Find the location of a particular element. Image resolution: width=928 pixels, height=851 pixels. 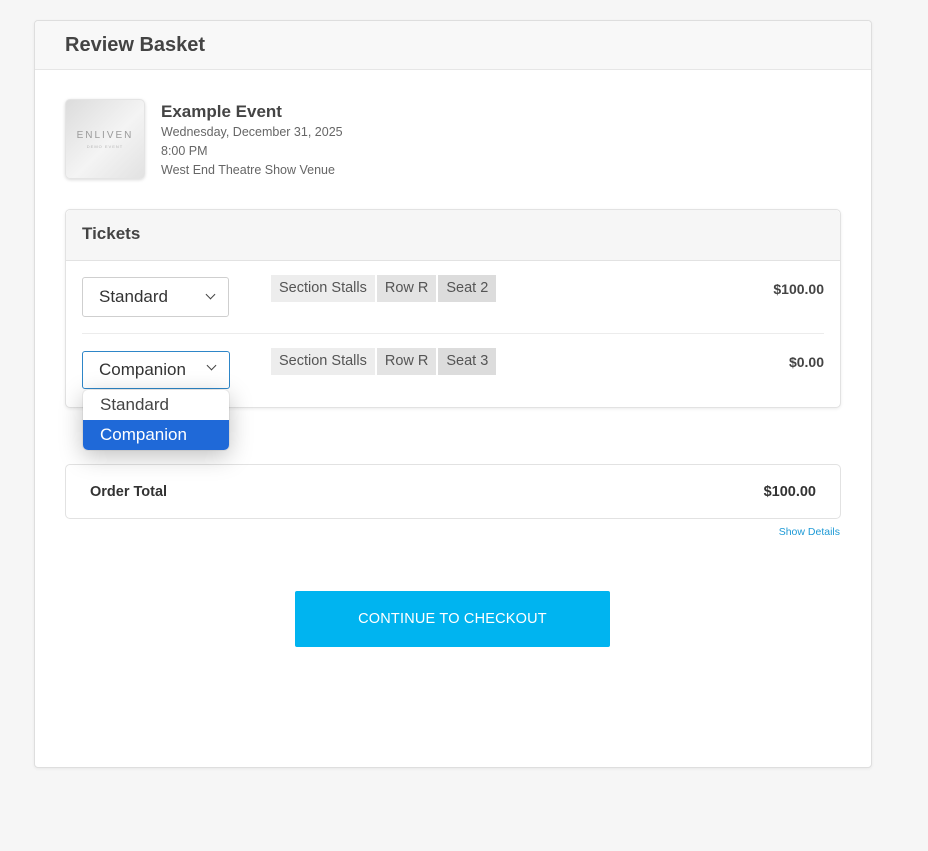

ticket-type-select: Standard is located at coordinates (155, 297).